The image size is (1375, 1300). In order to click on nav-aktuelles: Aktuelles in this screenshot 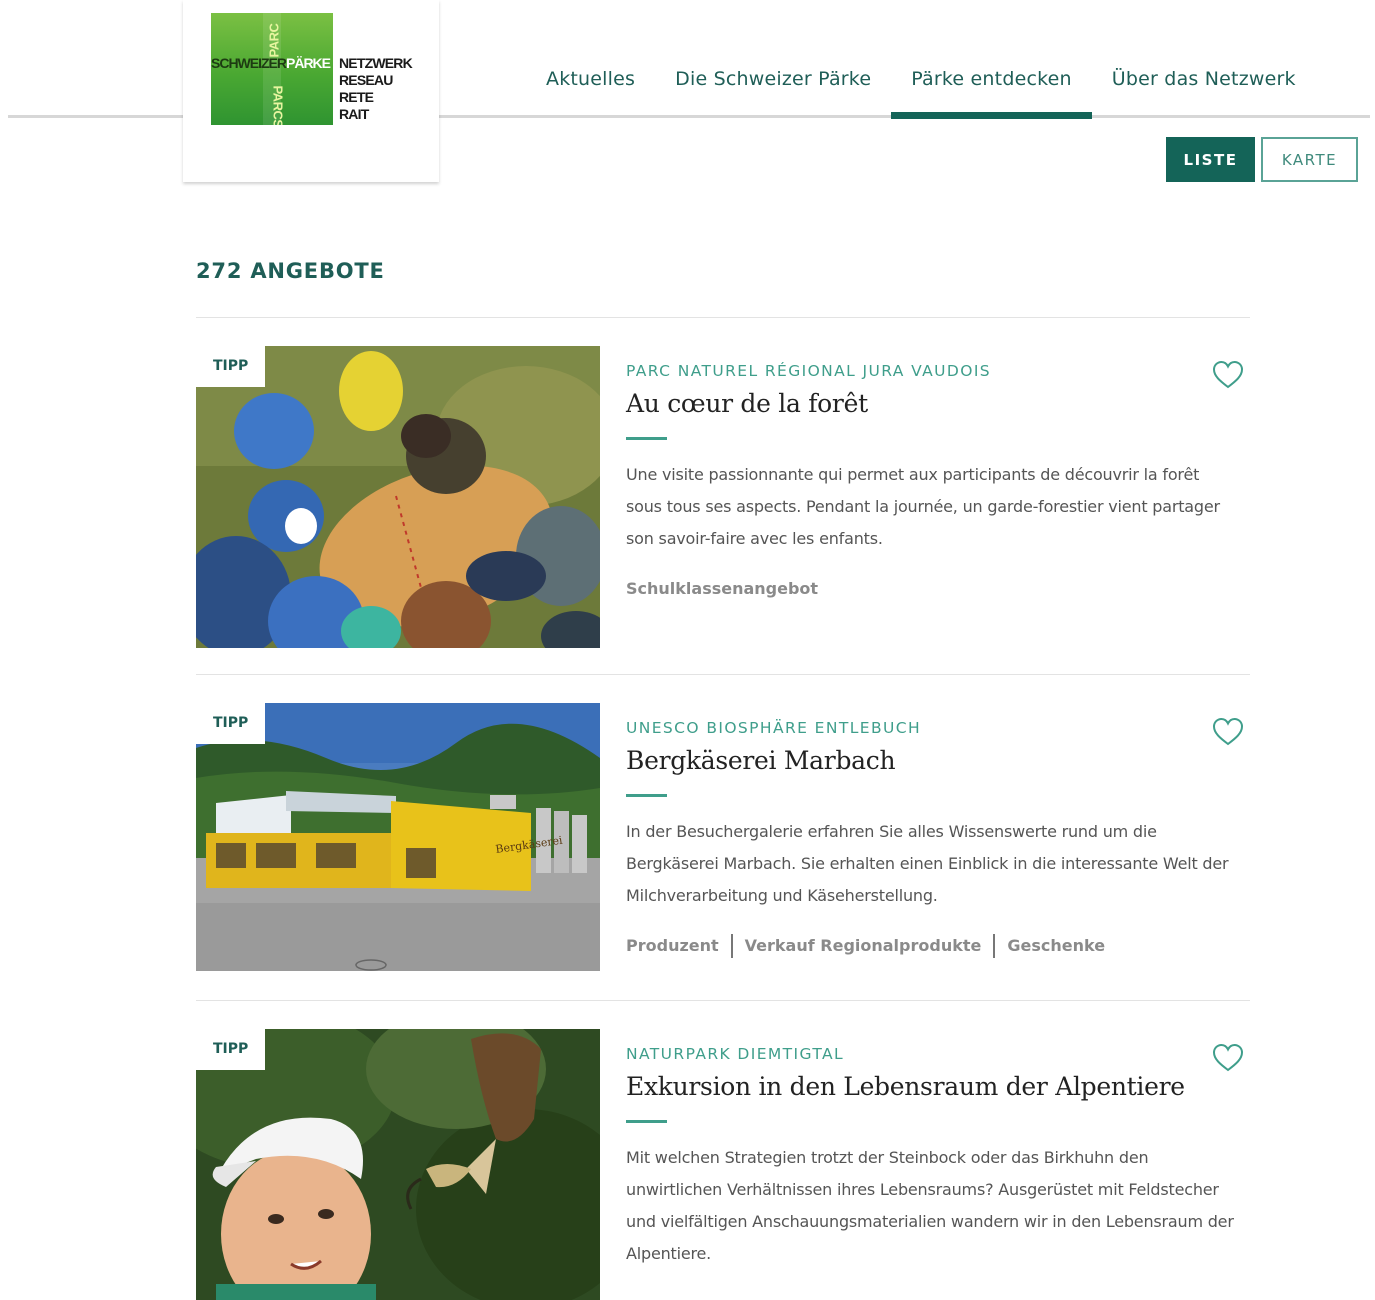, I will do `click(590, 88)`.